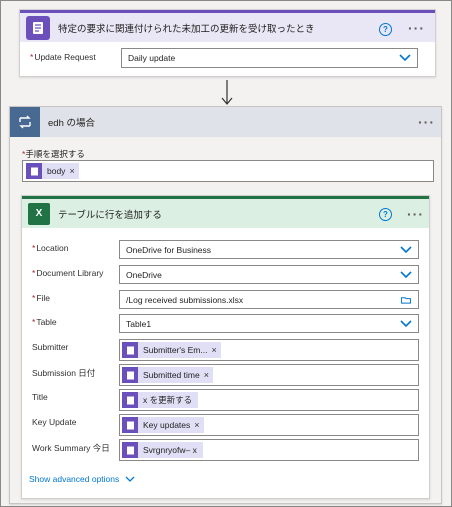  What do you see at coordinates (269, 450) in the screenshot?
I see `dynamic-content-field: Svrgnryofw– x` at bounding box center [269, 450].